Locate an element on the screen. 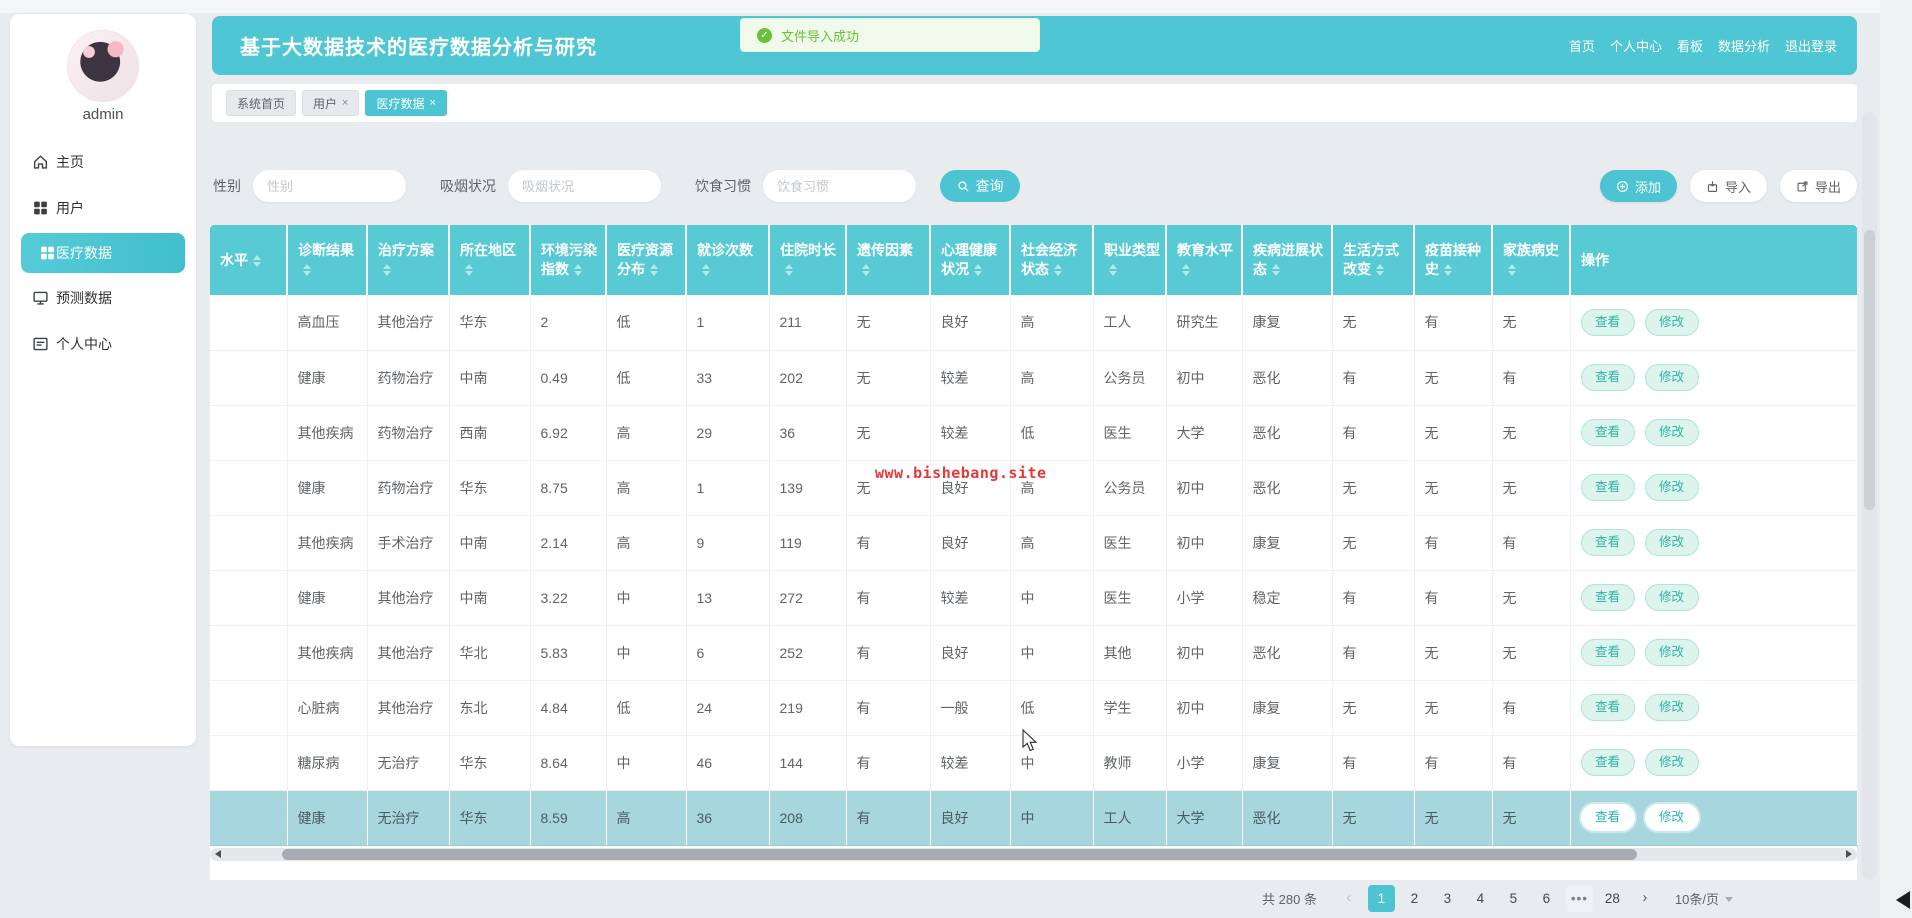  vertical-scrollbar is located at coordinates (1869, 496).